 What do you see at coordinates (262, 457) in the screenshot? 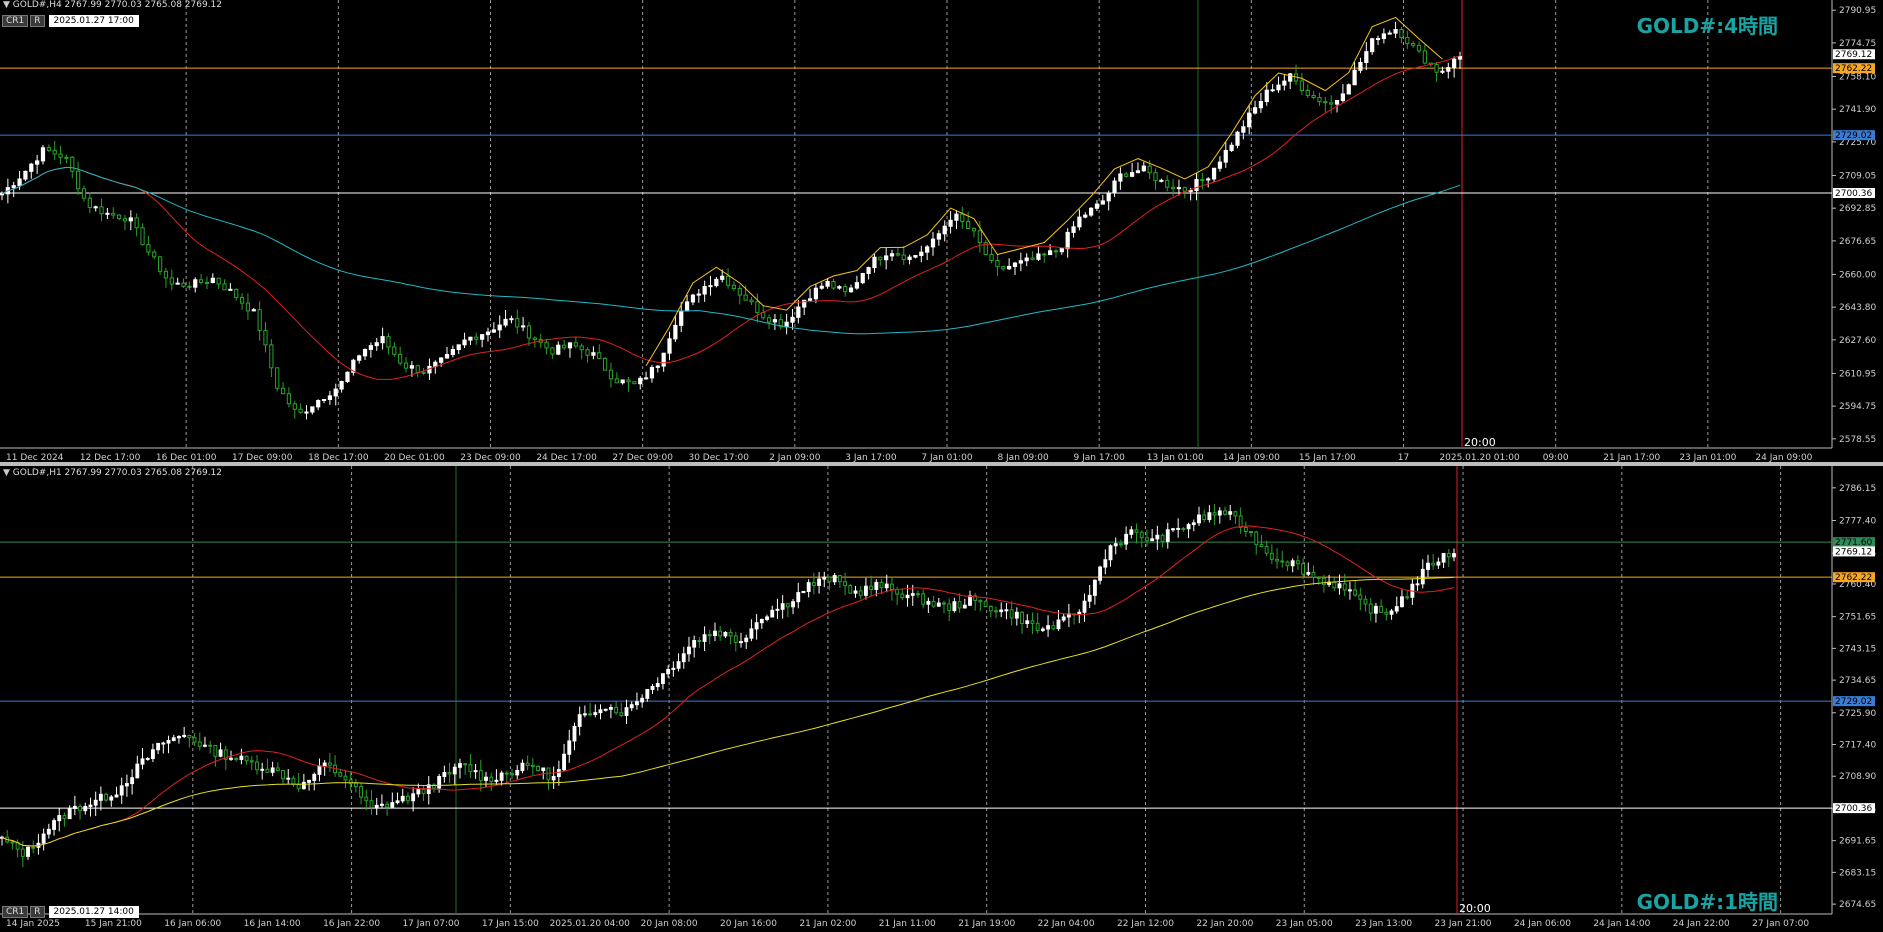
I see `x-axis-label: 17 Dec 09:00` at bounding box center [262, 457].